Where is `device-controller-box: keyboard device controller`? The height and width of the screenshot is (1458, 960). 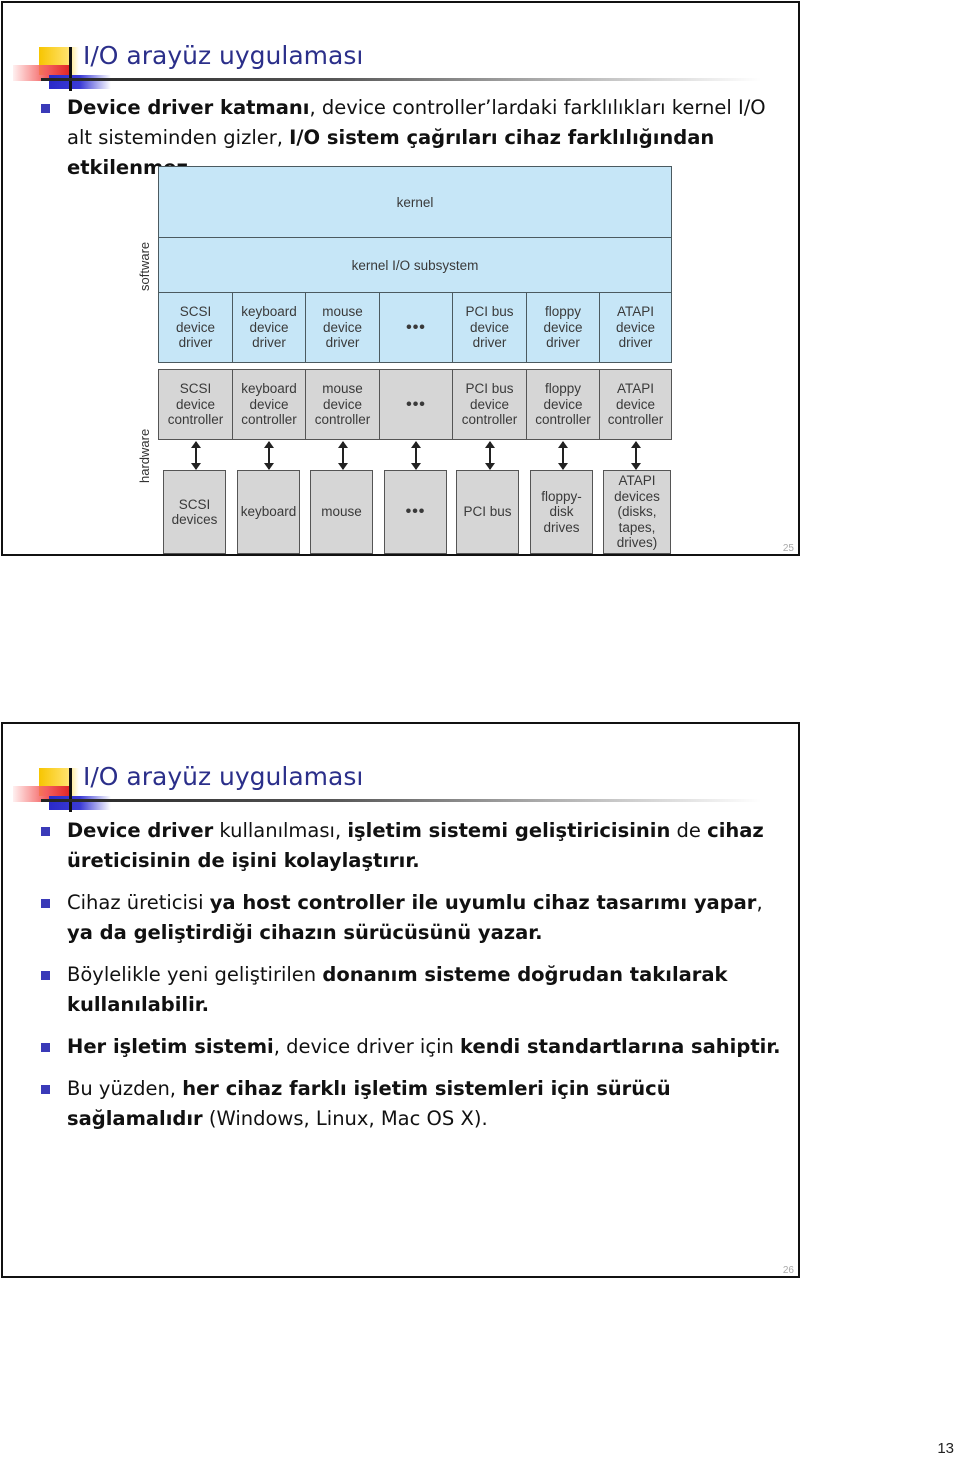
device-controller-box: keyboard device controller is located at coordinates (269, 404).